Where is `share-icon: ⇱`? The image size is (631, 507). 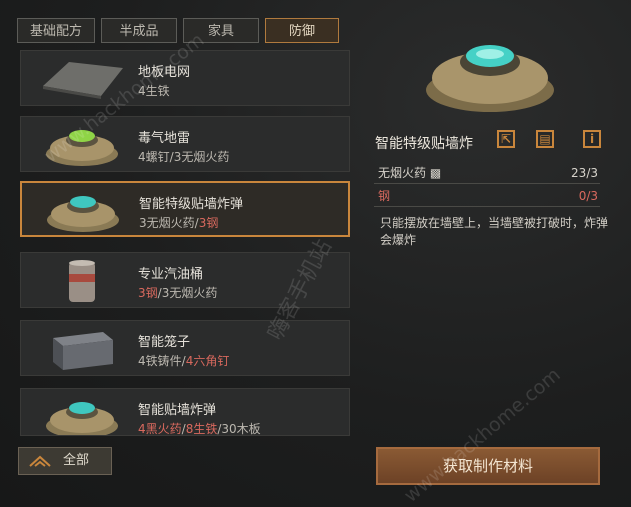
share-icon: ⇱ is located at coordinates (506, 139).